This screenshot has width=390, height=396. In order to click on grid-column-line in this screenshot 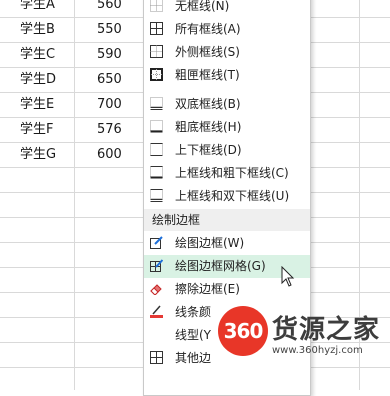, I will do `click(74, 195)`.